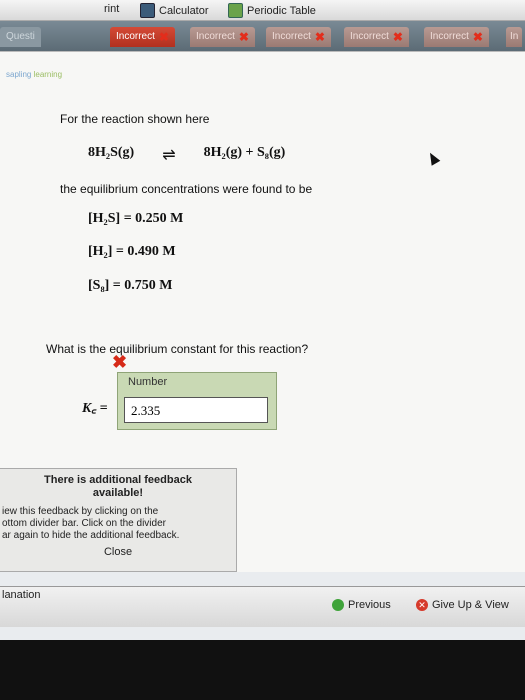  What do you see at coordinates (262, 606) in the screenshot?
I see `bottom-divider-bar: lanation Previous ✕ Give Up & View` at bounding box center [262, 606].